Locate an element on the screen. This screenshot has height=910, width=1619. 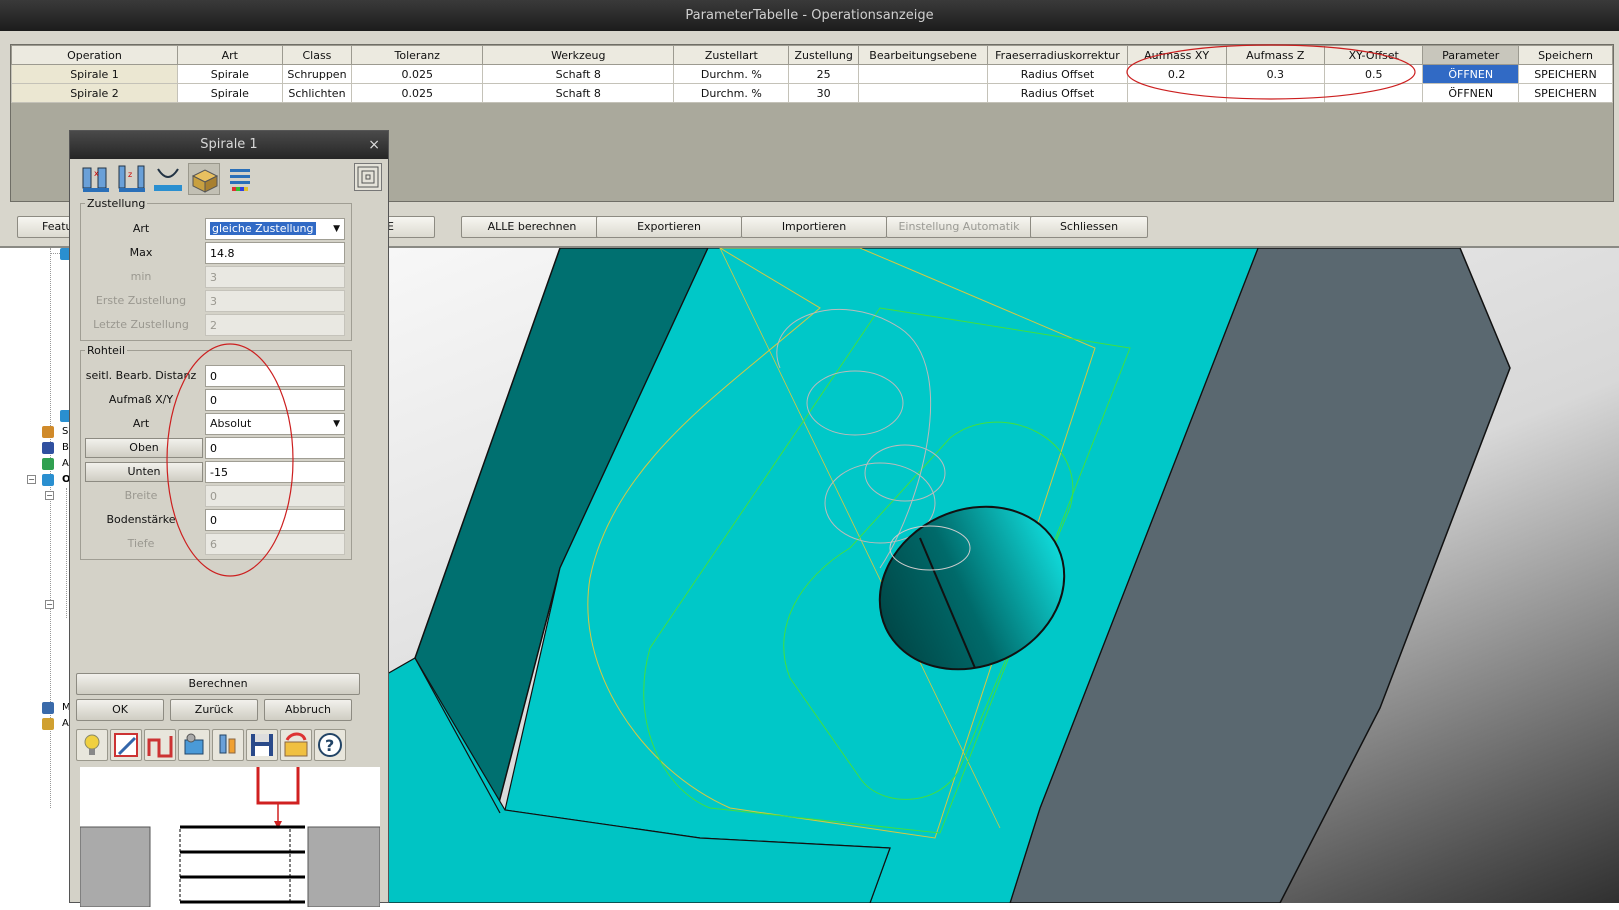
document-icon is located at coordinates (48, 724).